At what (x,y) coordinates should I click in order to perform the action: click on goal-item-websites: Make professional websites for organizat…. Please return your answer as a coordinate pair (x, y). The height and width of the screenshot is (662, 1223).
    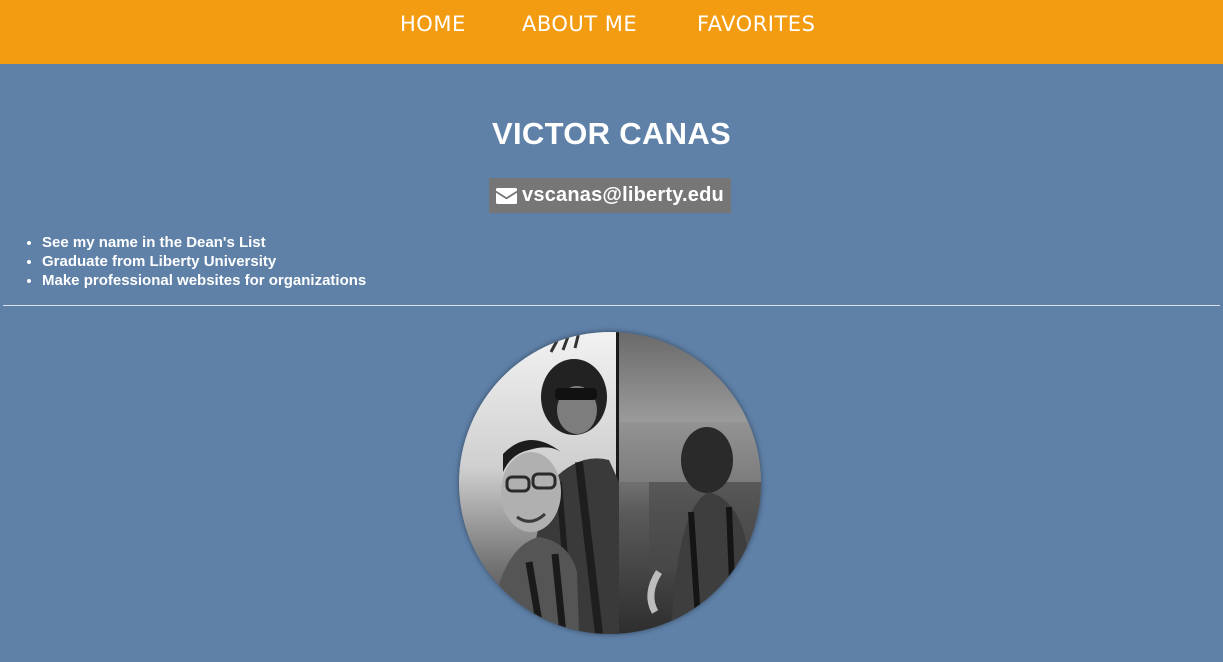
    Looking at the image, I should click on (204, 280).